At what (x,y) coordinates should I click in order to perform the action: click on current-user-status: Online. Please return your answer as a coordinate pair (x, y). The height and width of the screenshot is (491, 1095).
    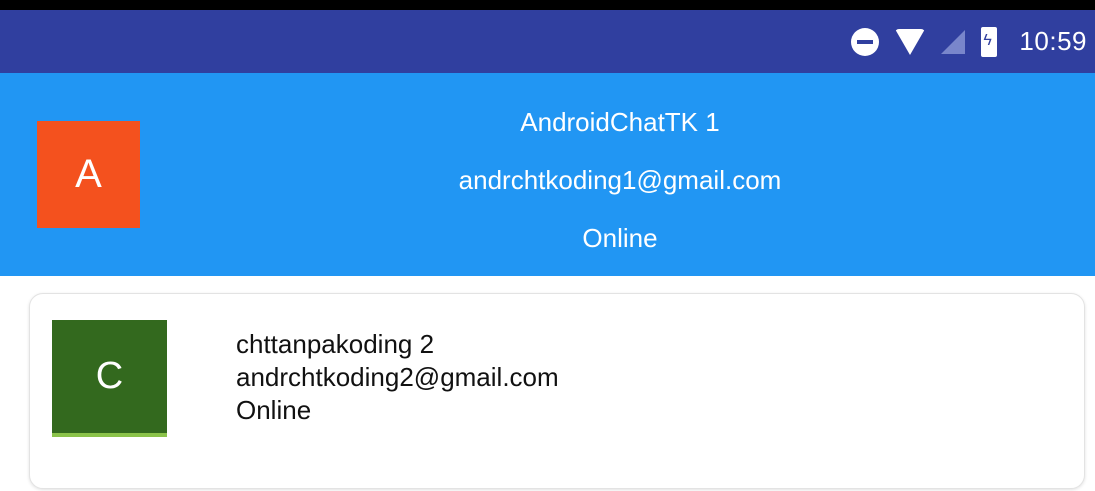
    Looking at the image, I should click on (620, 238).